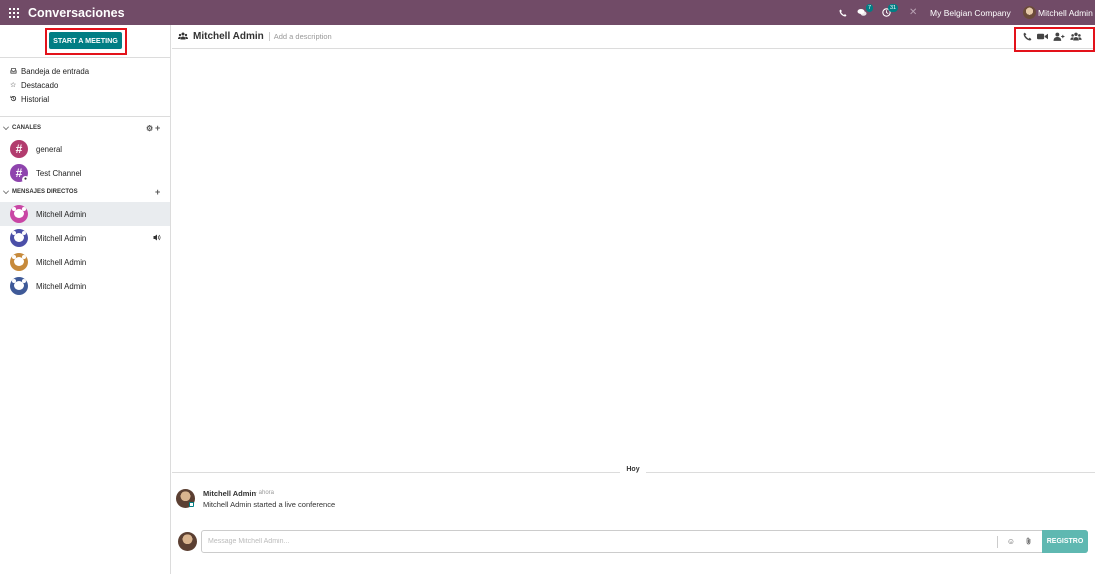  Describe the element at coordinates (15, 71) in the screenshot. I see `inbox-icon` at that location.